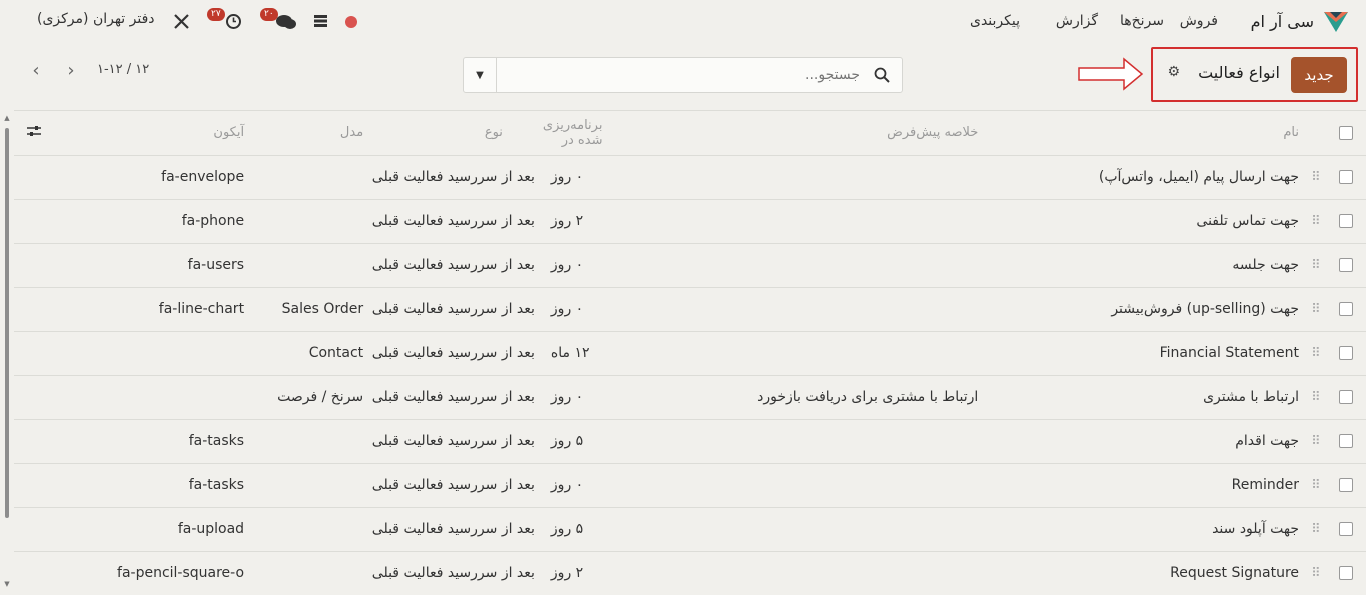 Image resolution: width=1366 pixels, height=595 pixels. Describe the element at coordinates (181, 21) in the screenshot. I see `tools-icon` at that location.